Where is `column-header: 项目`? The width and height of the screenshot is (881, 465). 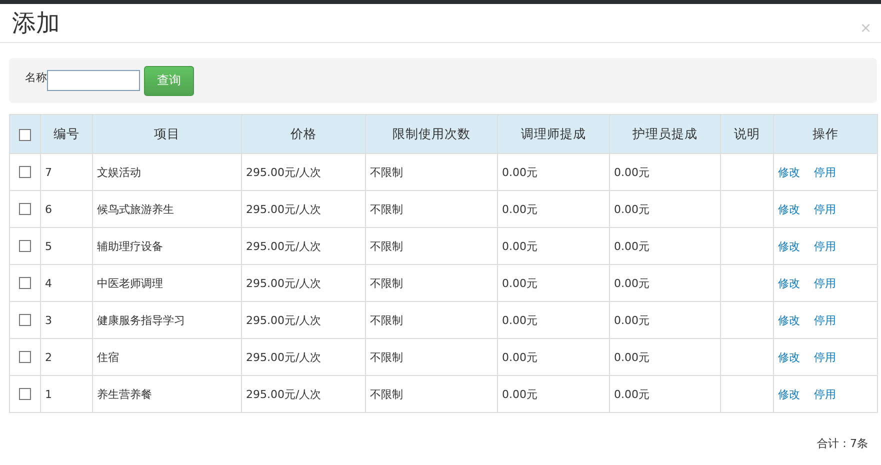
column-header: 项目 is located at coordinates (167, 134).